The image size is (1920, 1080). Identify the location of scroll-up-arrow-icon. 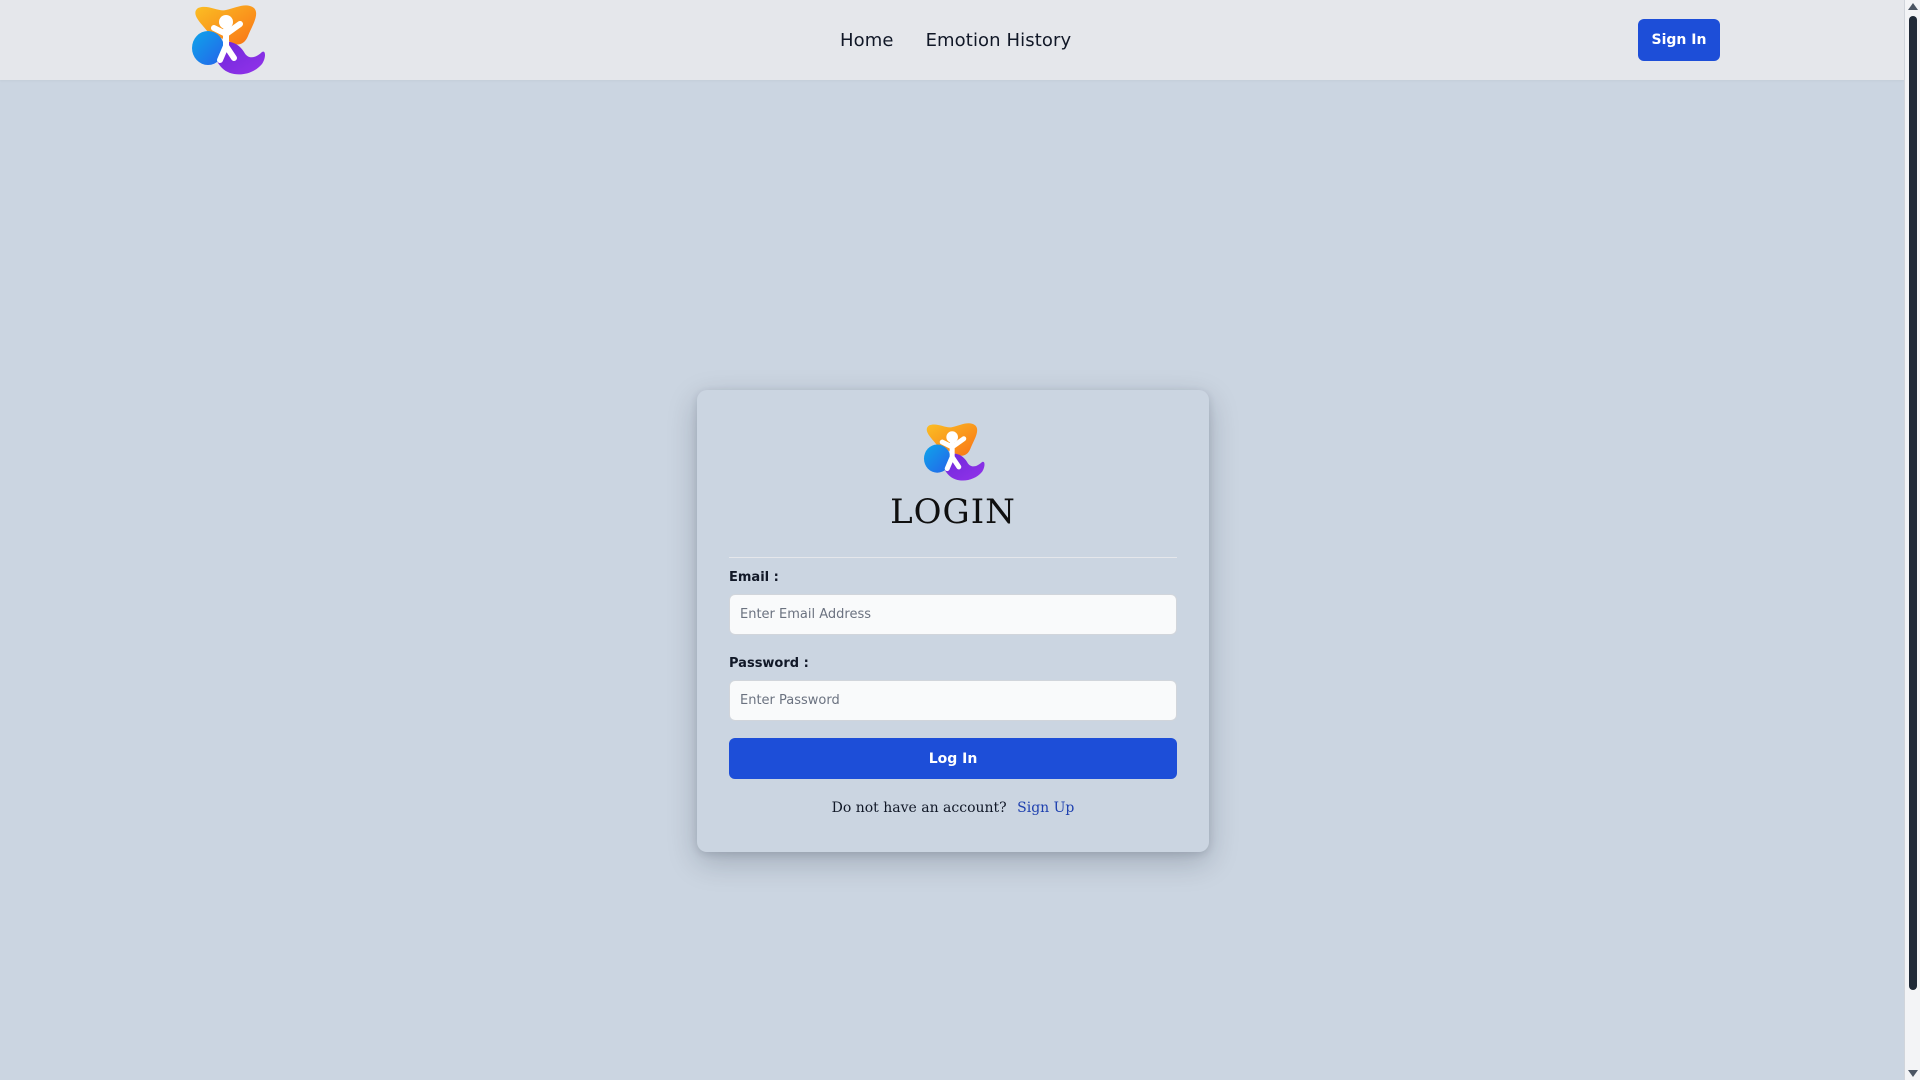
(1913, 6).